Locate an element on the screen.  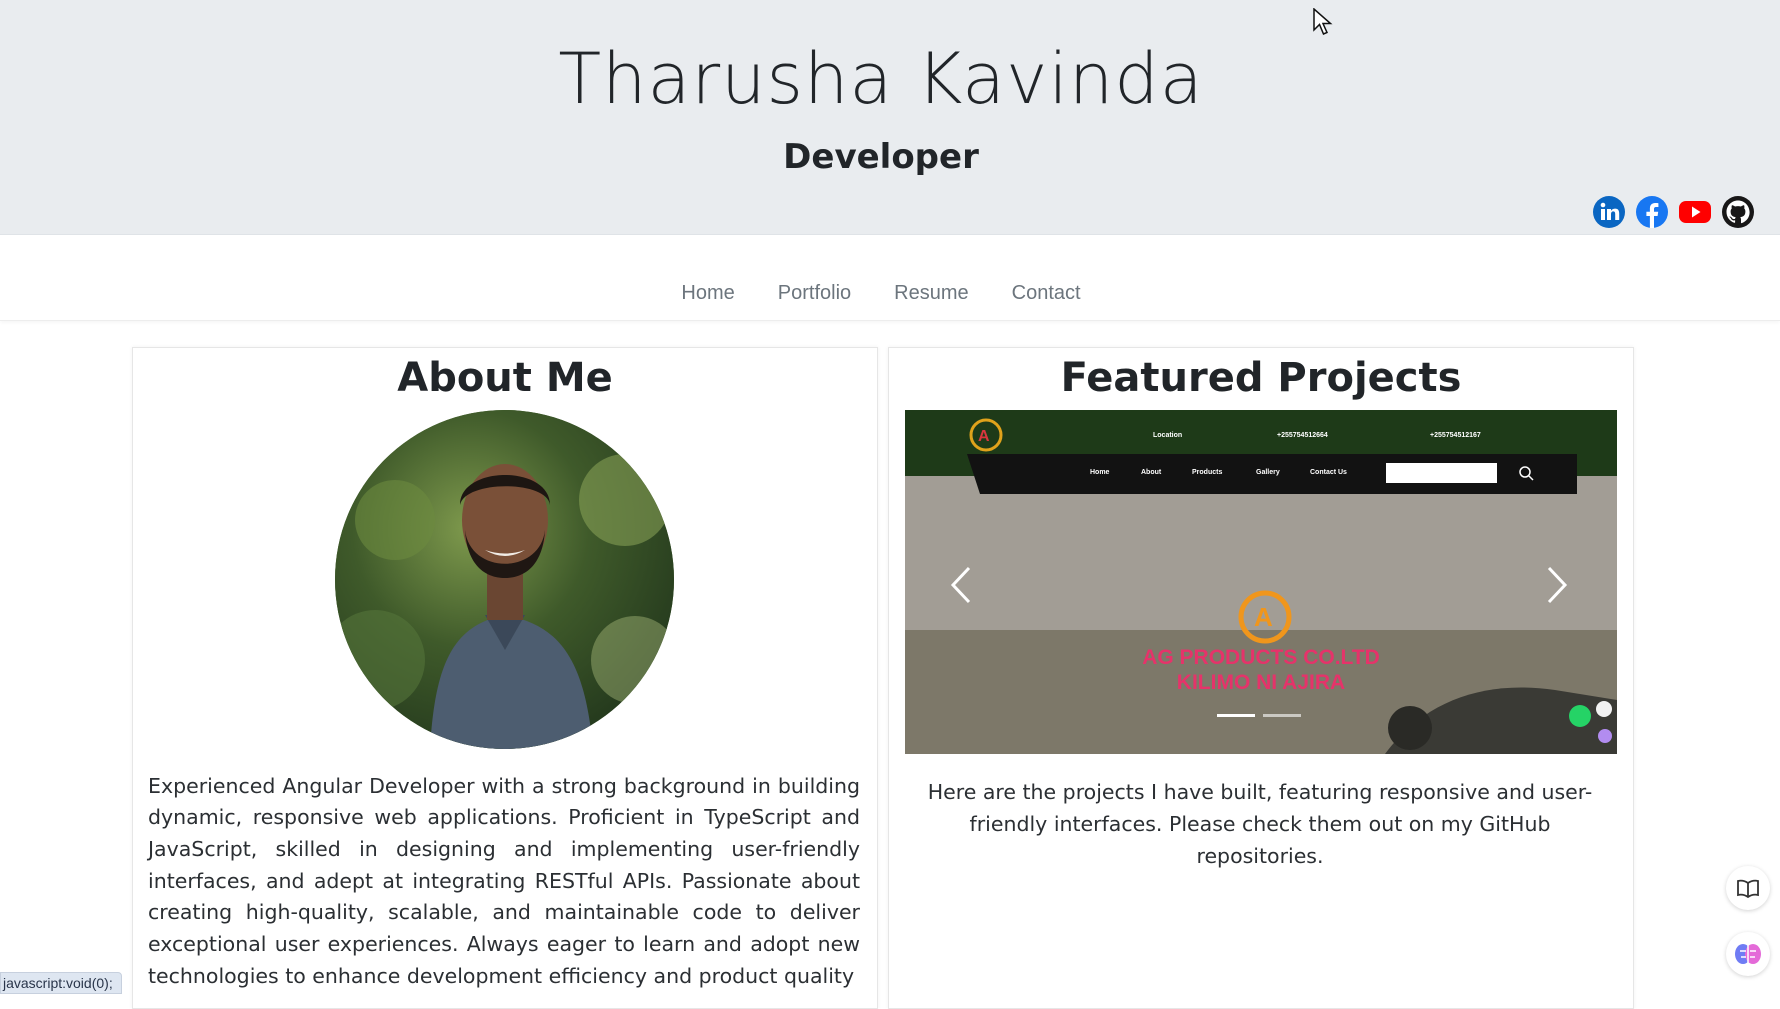
facebook-icon is located at coordinates (1652, 212).